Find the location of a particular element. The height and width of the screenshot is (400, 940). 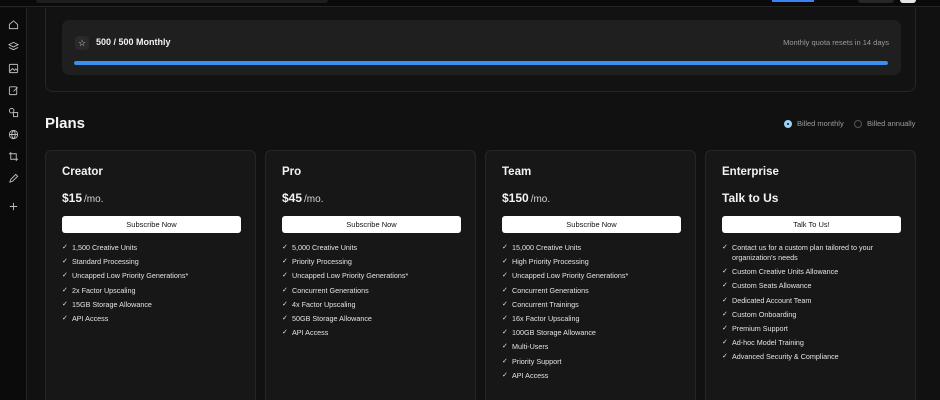

radio-monthly is located at coordinates (788, 123).